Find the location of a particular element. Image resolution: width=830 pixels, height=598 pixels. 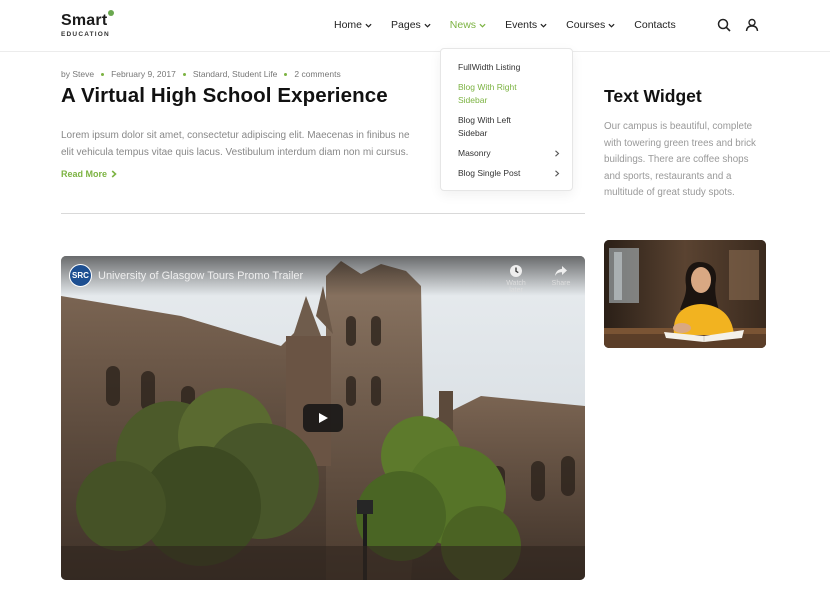

search-icon is located at coordinates (724, 25).